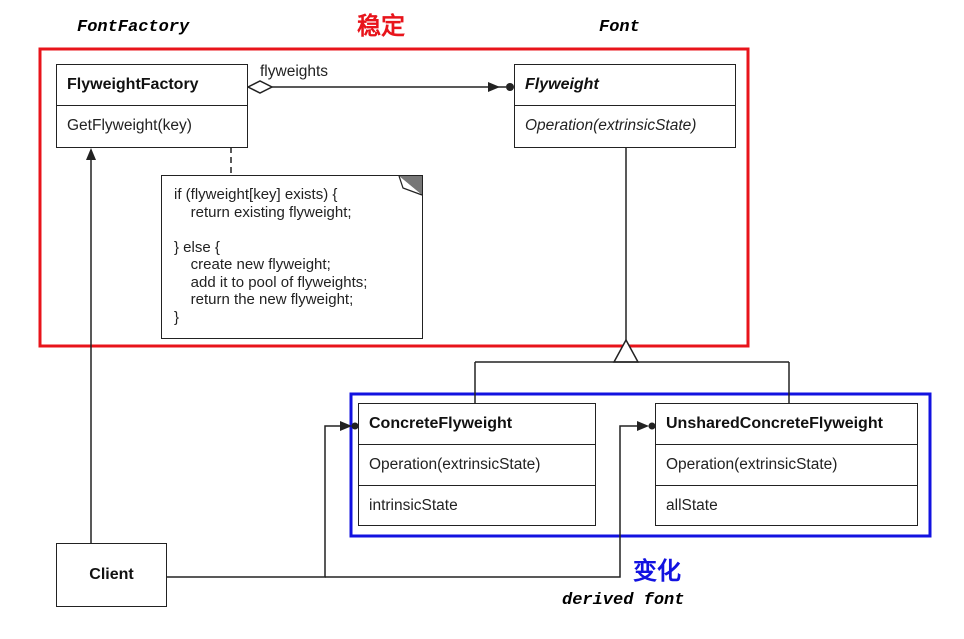  What do you see at coordinates (494, 87) in the screenshot?
I see `aggregation-arrowhead` at bounding box center [494, 87].